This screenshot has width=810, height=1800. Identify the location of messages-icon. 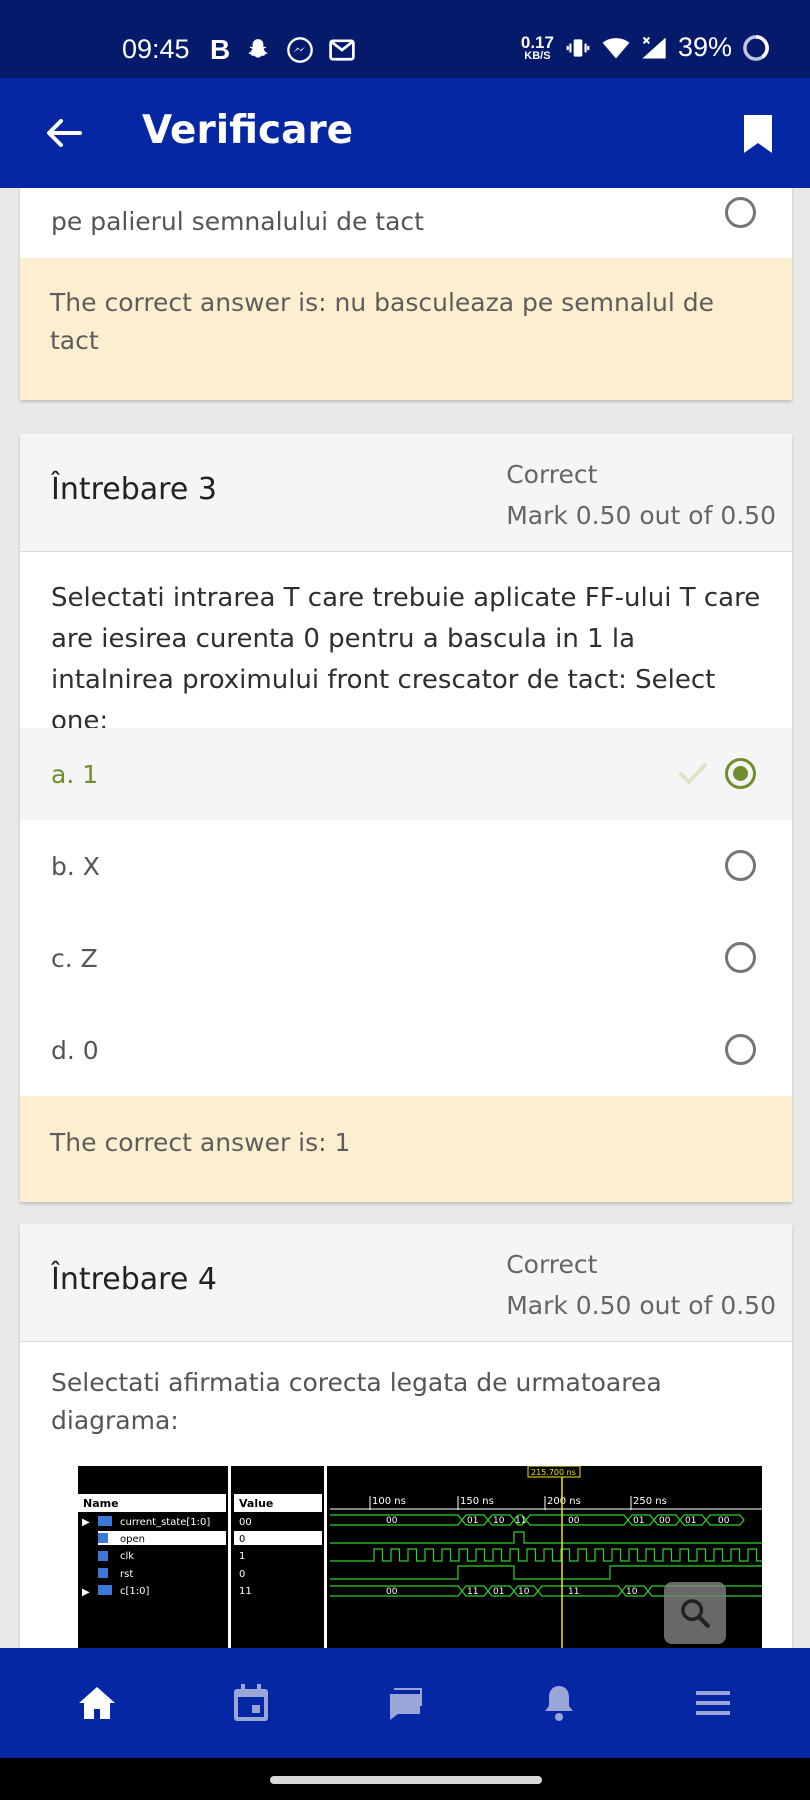
(406, 1704).